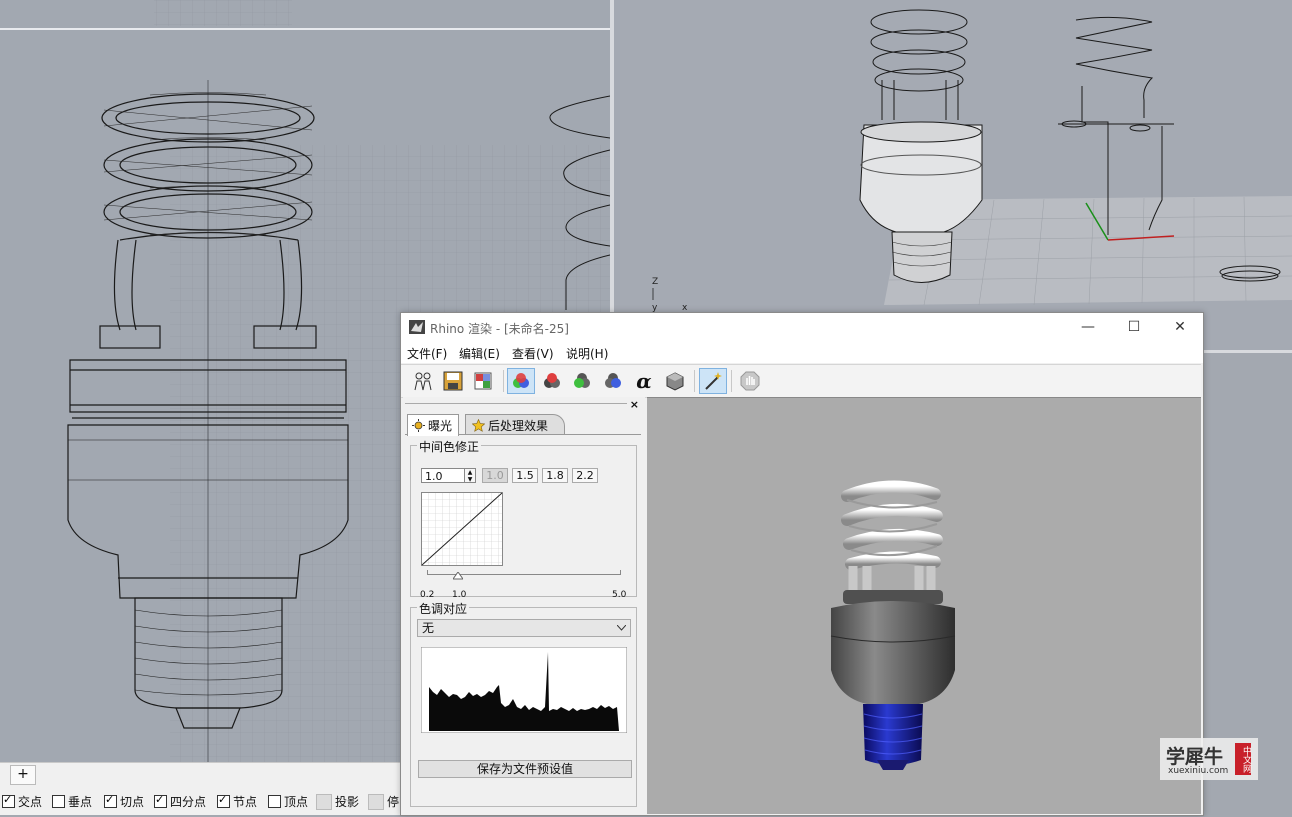  I want to click on snap-label: 顶点, so click(296, 802).